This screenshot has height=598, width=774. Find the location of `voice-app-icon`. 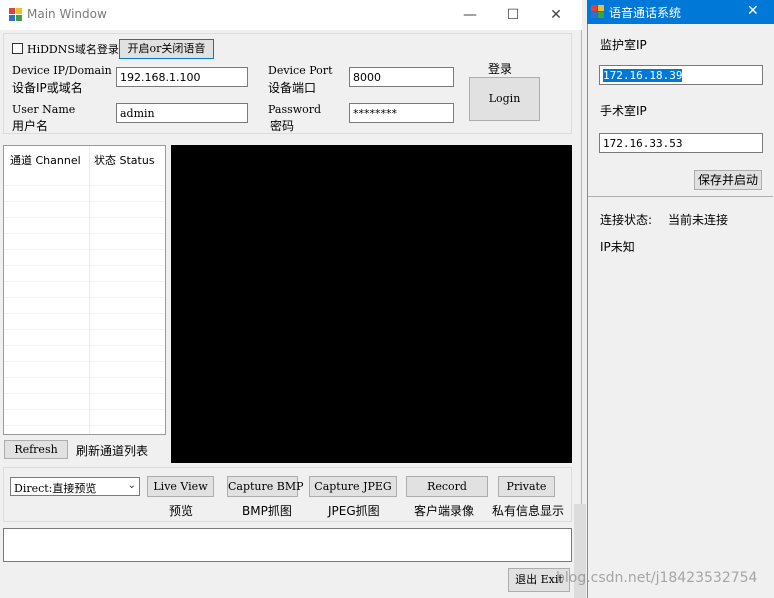

voice-app-icon is located at coordinates (597, 11).